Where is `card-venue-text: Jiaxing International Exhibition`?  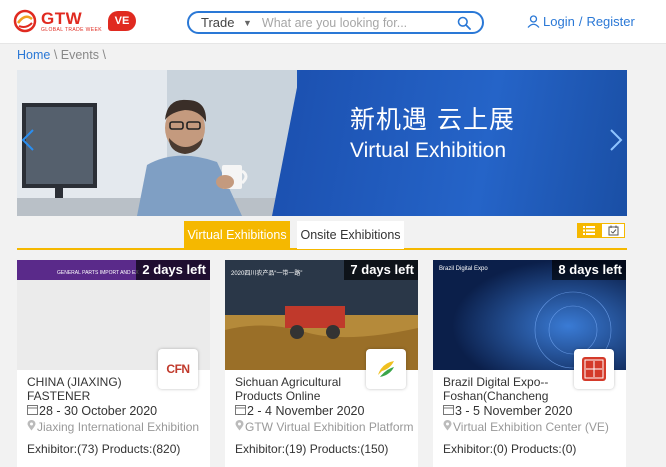 card-venue-text: Jiaxing International Exhibition is located at coordinates (118, 427).